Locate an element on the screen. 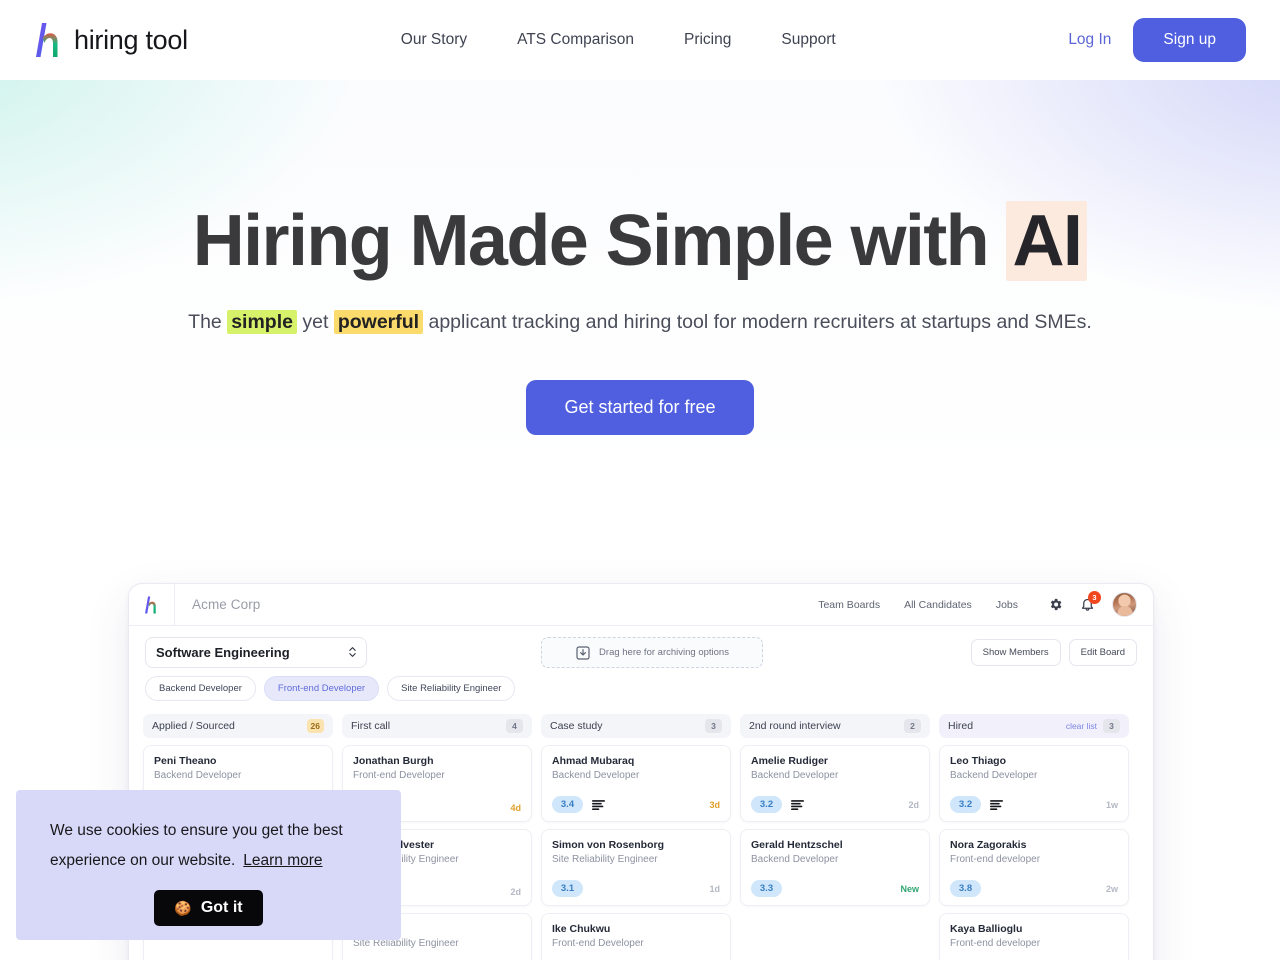 This screenshot has width=1280, height=960. headline-text: Hiring Made Simple with is located at coordinates (599, 241).